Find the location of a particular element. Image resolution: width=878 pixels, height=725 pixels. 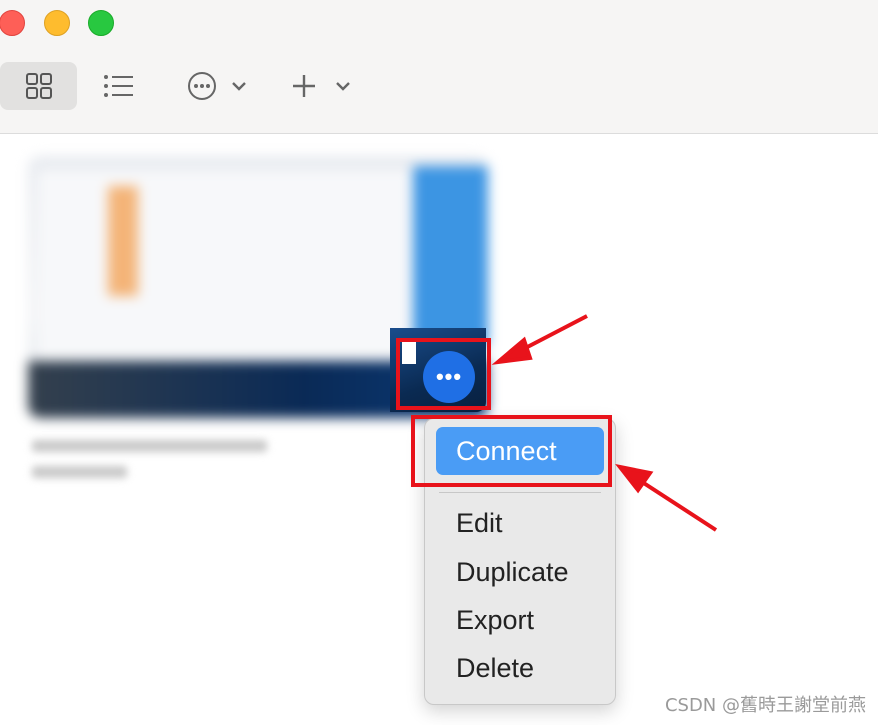

arrow-to-actions-button is located at coordinates (539, 339).